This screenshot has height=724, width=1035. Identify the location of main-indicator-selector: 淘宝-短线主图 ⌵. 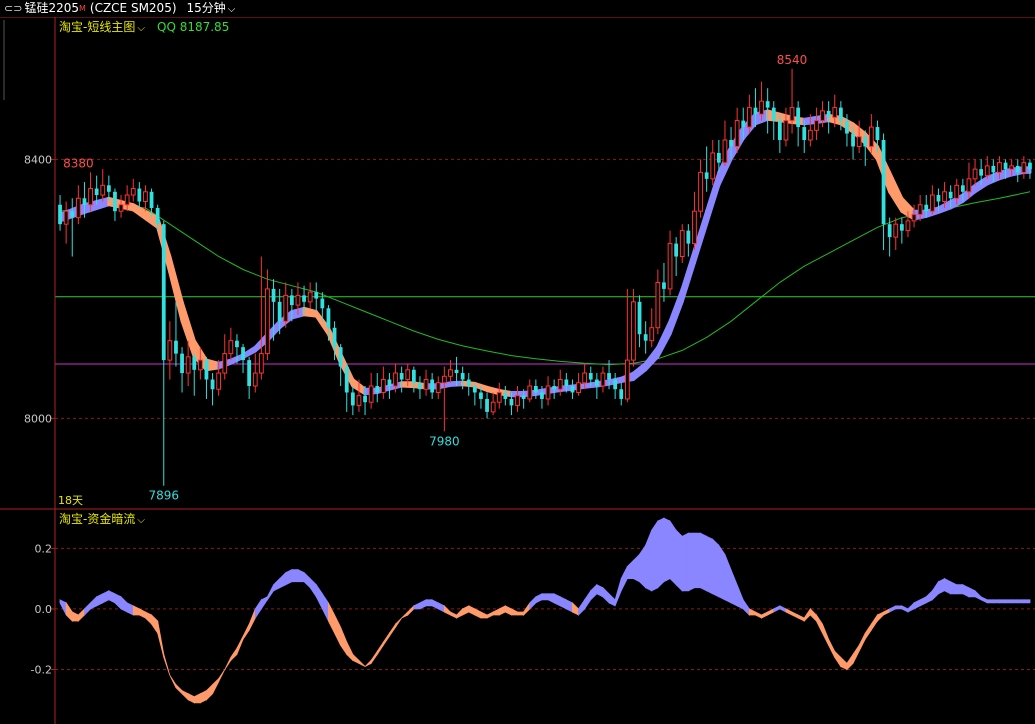
(102, 28).